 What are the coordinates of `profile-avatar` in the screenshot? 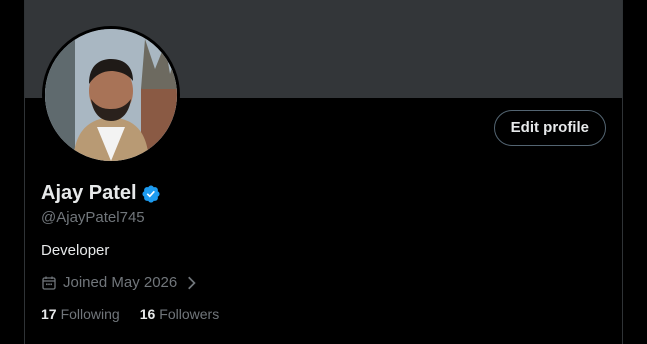 It's located at (111, 95).